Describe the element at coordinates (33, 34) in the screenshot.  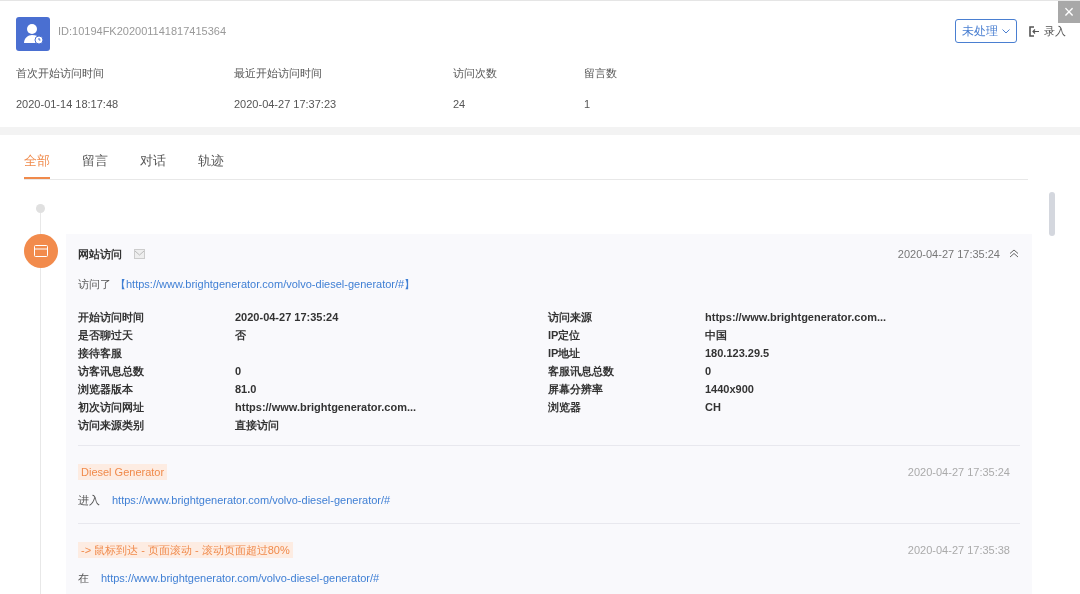
I see `user-avatar-icon` at that location.